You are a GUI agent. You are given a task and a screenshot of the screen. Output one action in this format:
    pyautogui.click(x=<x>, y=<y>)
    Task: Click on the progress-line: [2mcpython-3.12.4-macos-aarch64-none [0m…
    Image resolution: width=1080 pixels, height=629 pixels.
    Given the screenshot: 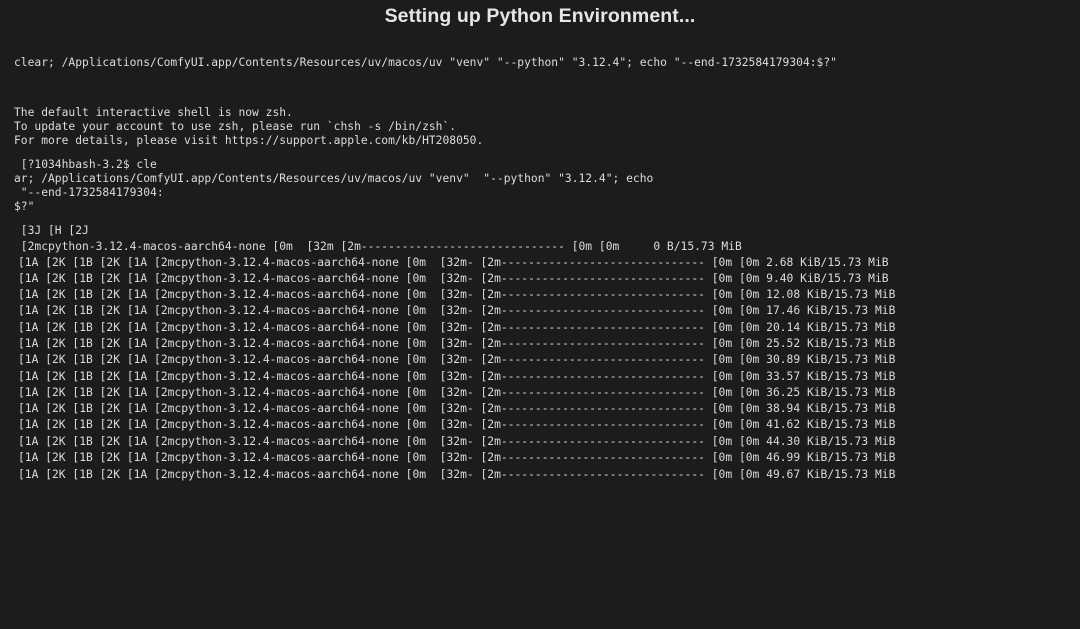 What is the action you would take?
    pyautogui.click(x=378, y=246)
    